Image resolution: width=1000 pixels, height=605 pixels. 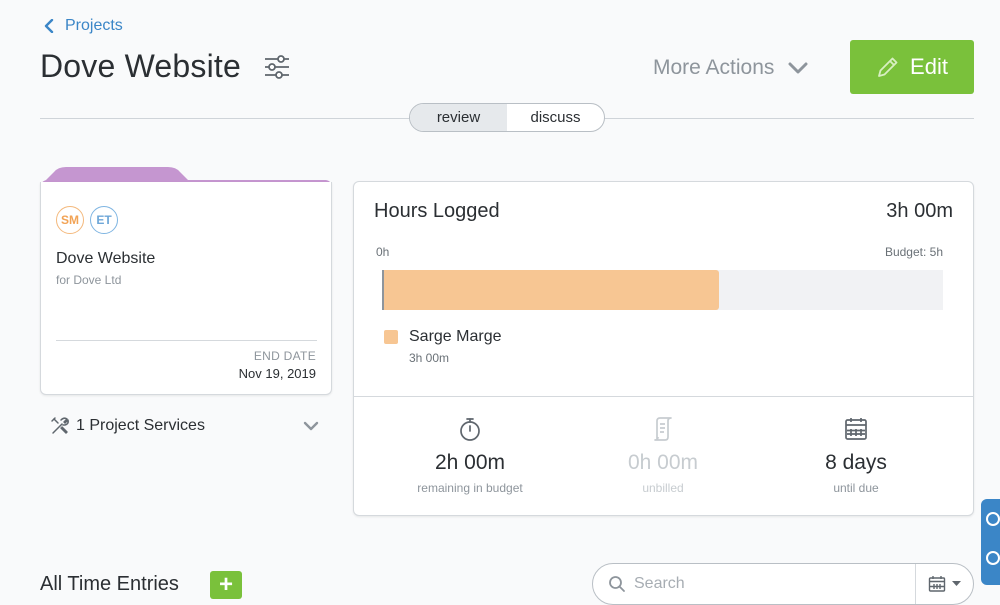 I want to click on date-filter-dropdown, so click(x=944, y=584).